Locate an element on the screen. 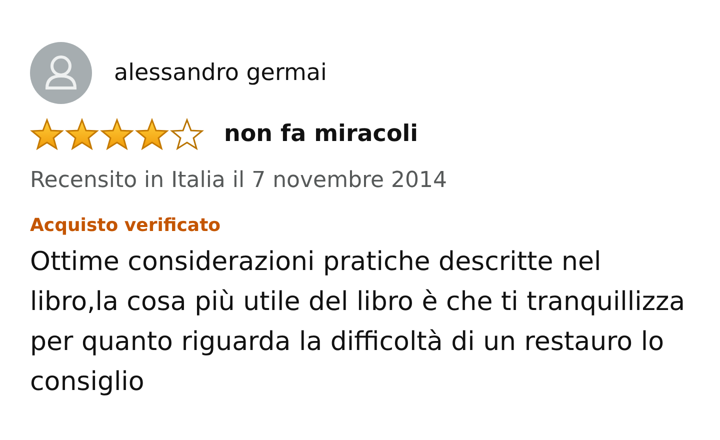 The height and width of the screenshot is (440, 720). avatar-icon is located at coordinates (61, 73).